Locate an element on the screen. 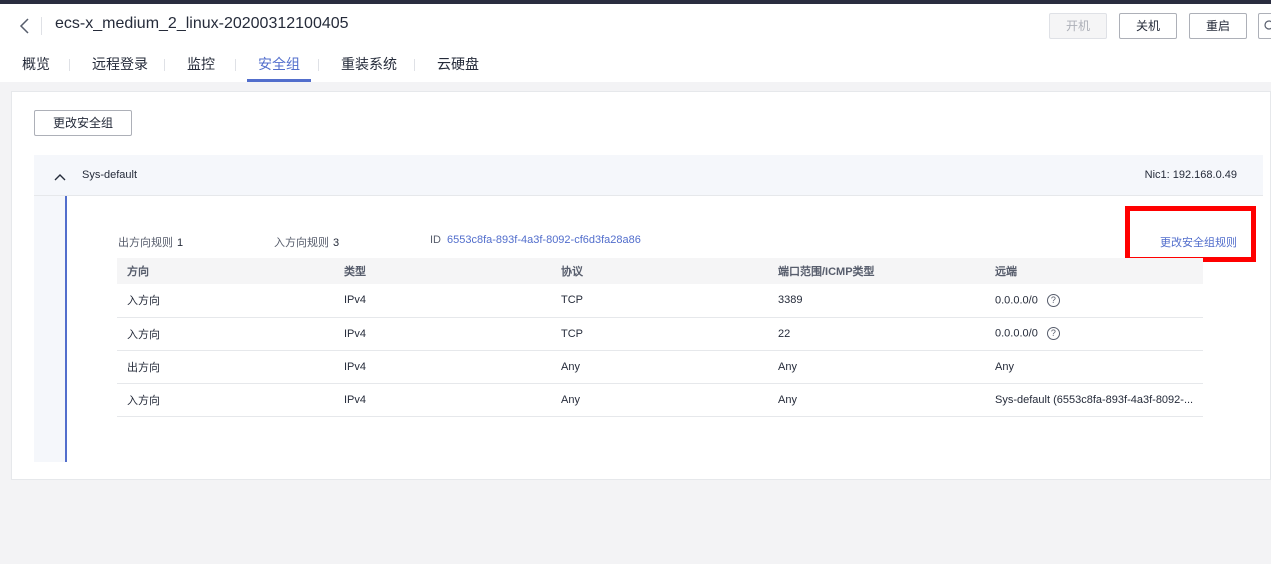  outbound-rules-count: 1 is located at coordinates (180, 243).